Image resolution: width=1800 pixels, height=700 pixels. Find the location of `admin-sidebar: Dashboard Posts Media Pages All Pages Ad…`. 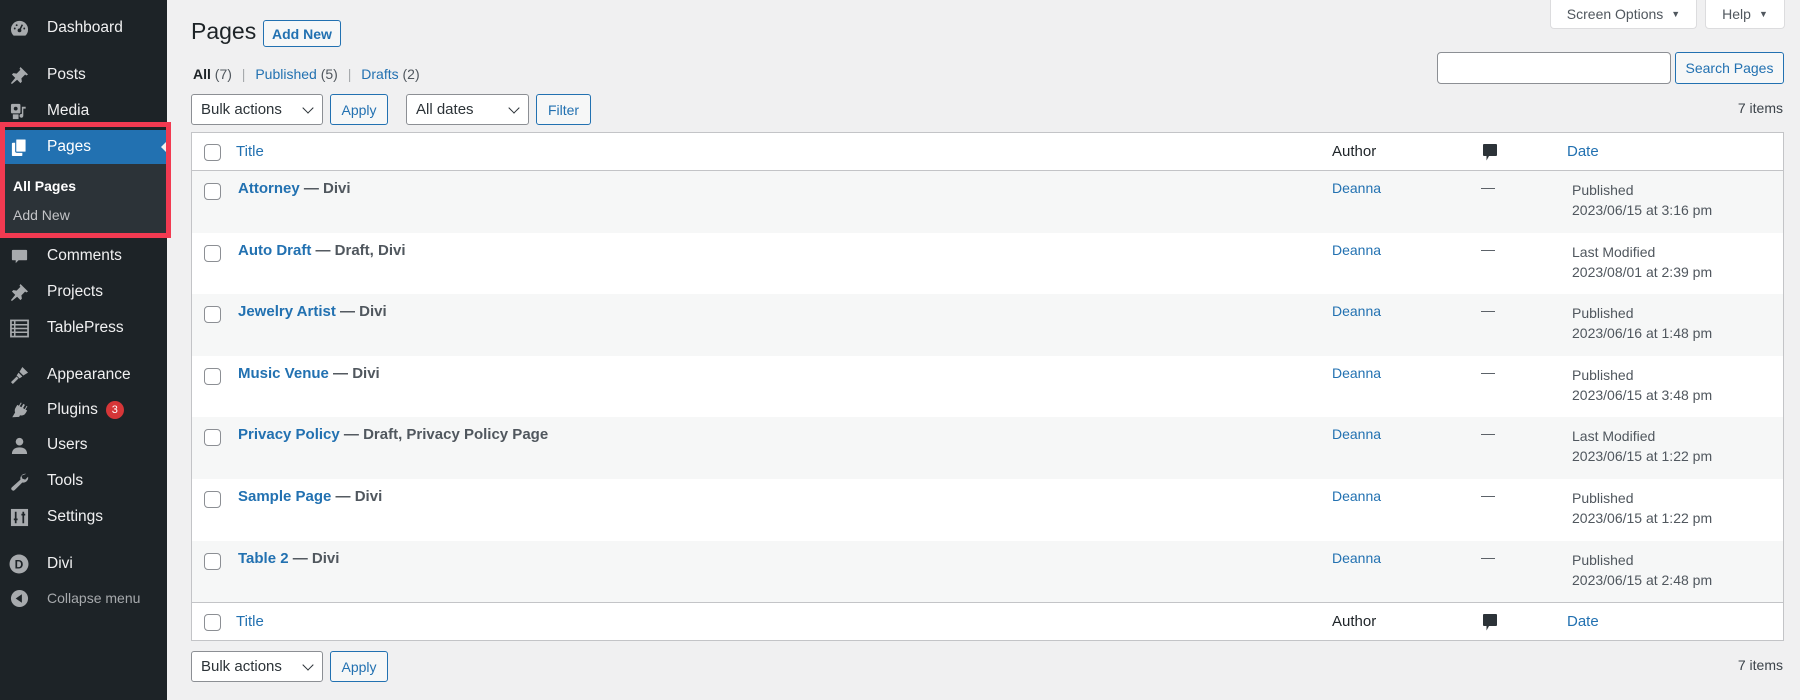

admin-sidebar: Dashboard Posts Media Pages All Pages Ad… is located at coordinates (85, 350).